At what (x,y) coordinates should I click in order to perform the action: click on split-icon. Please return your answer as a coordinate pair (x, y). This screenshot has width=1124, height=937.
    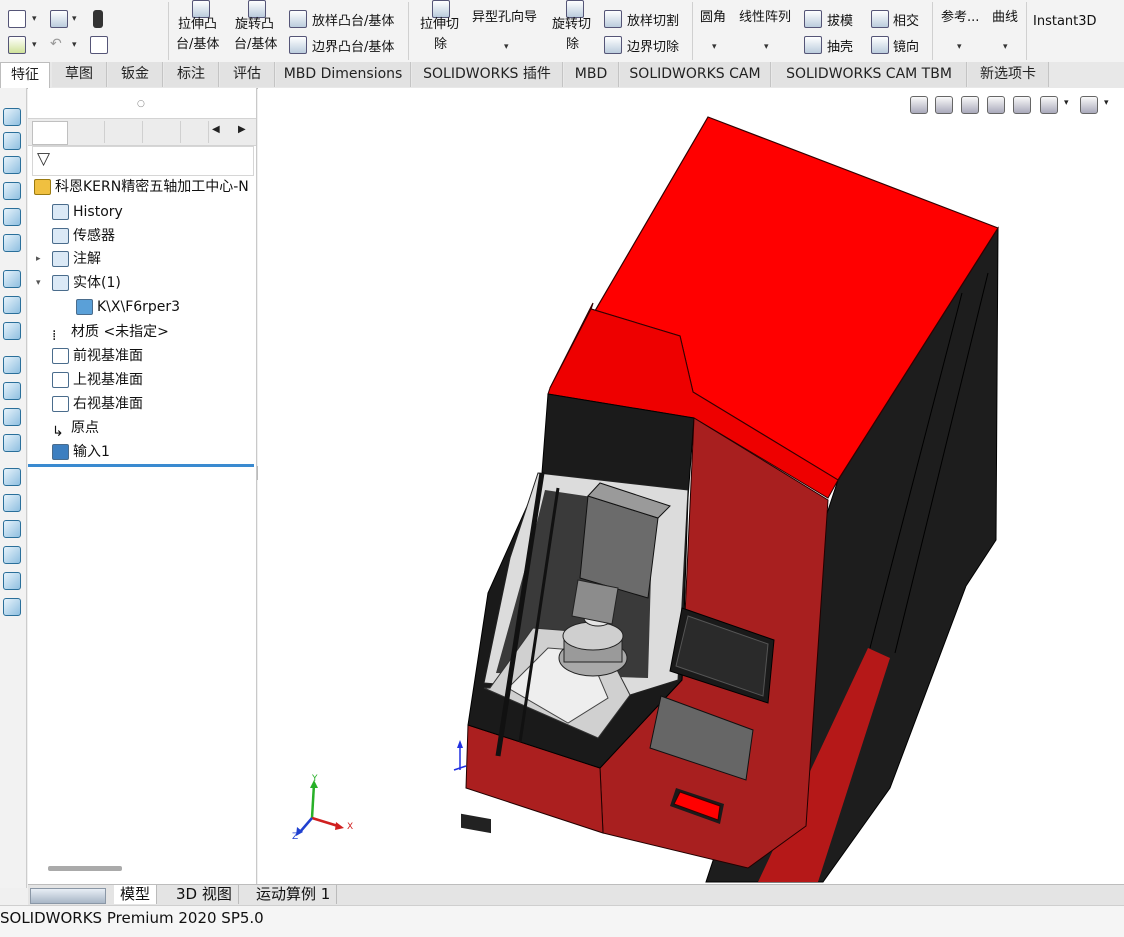
    Looking at the image, I should click on (12, 477).